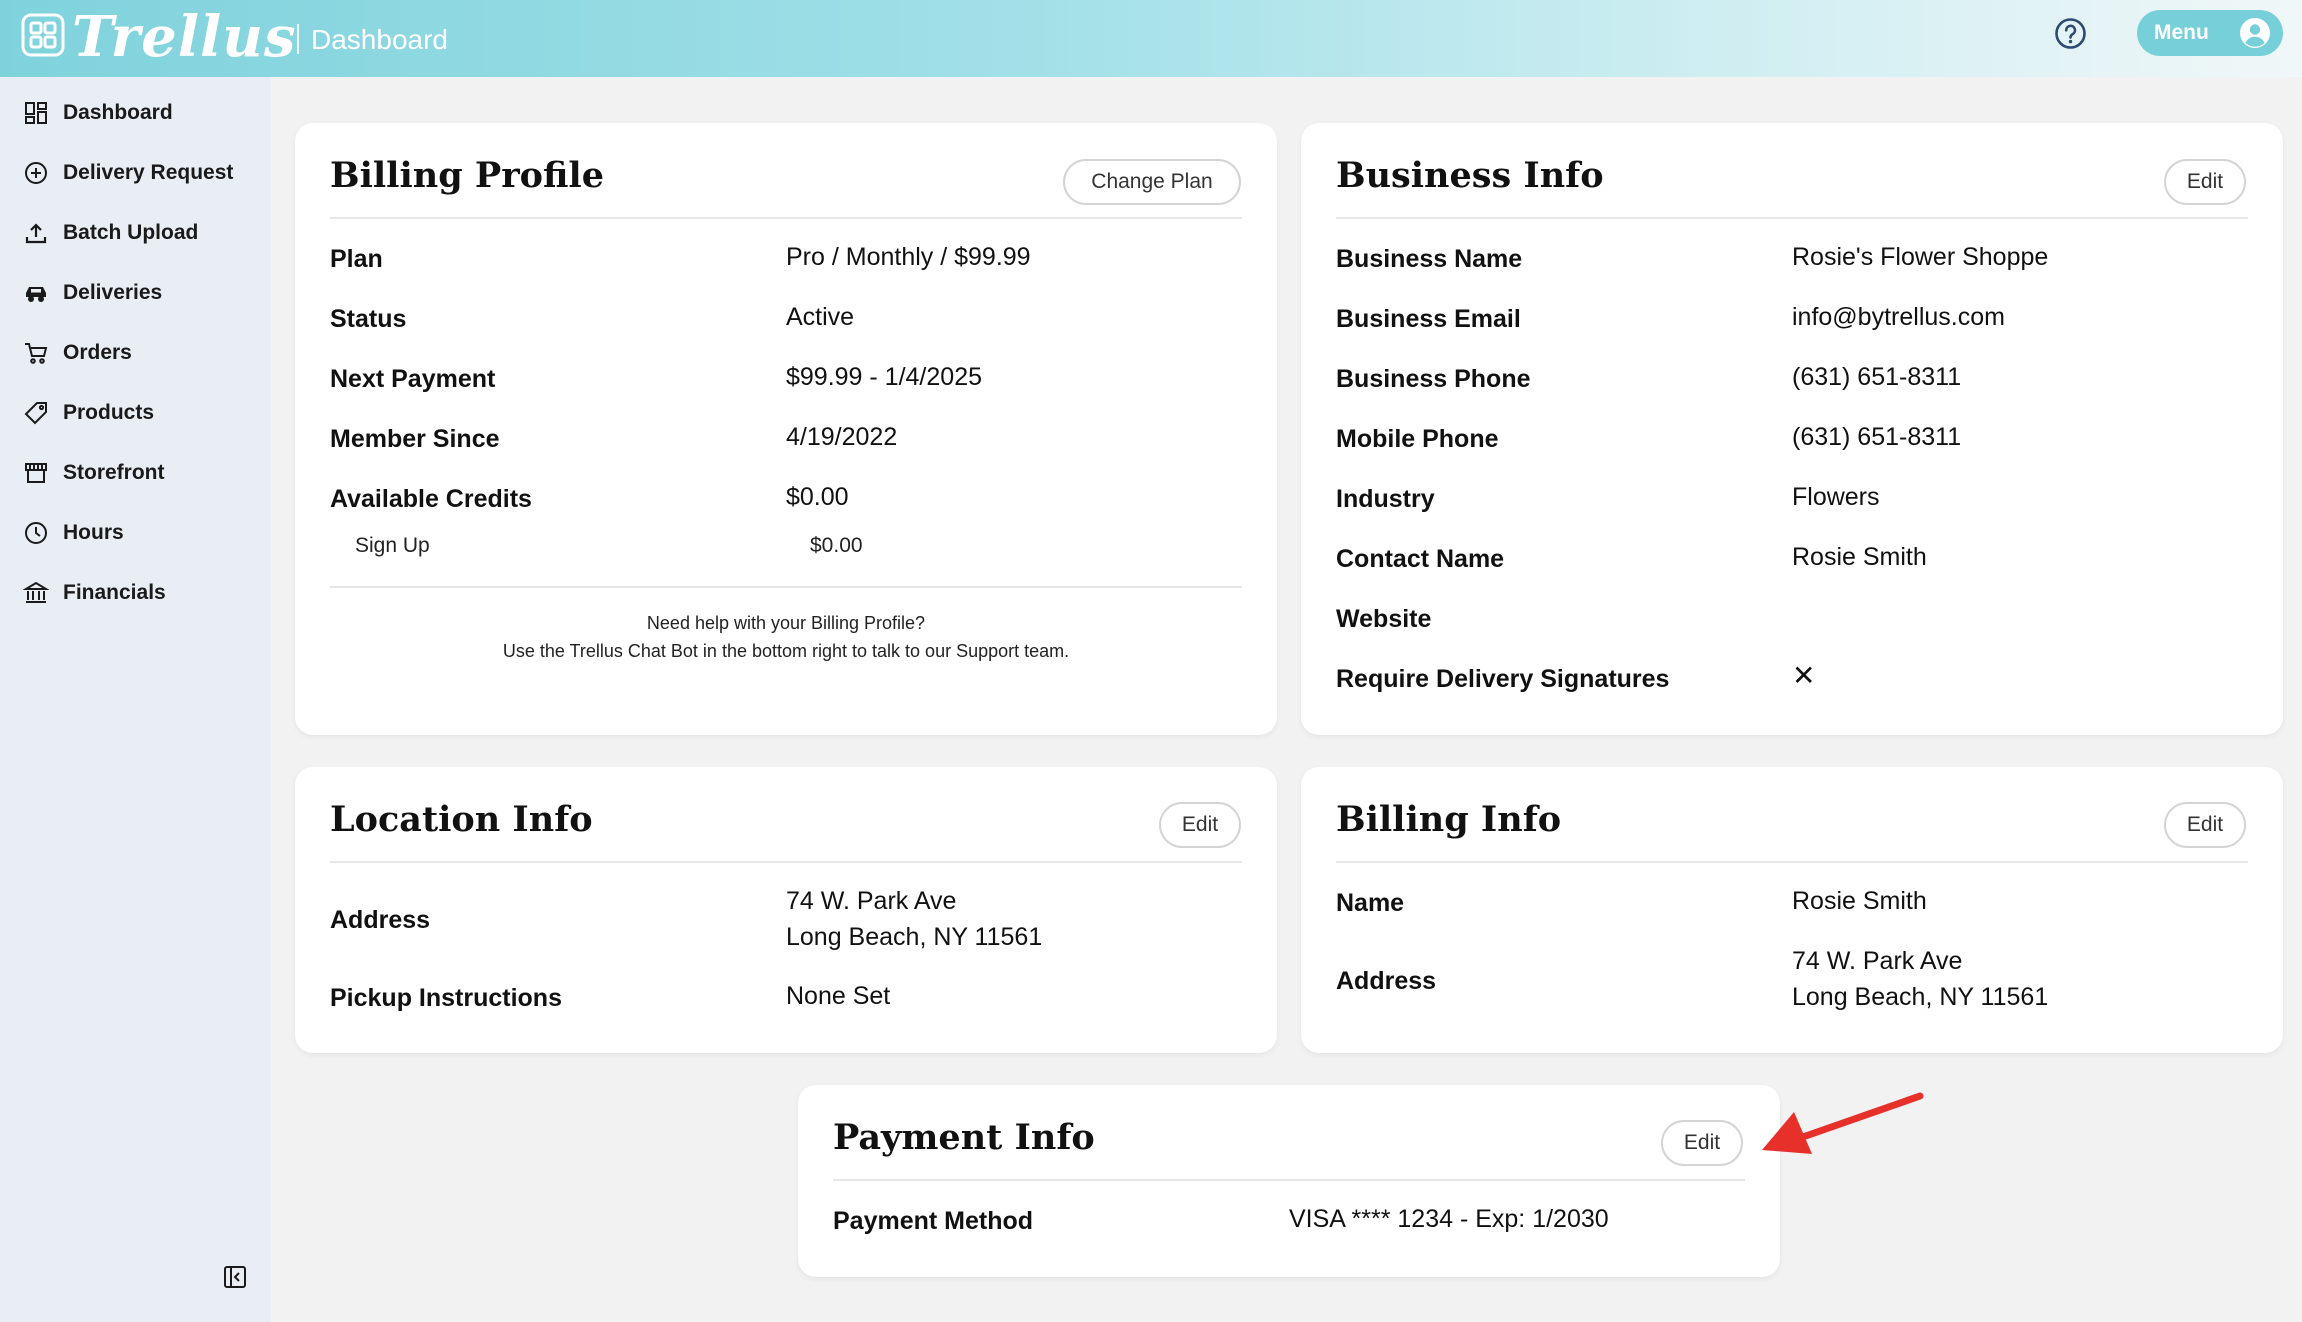 This screenshot has width=2302, height=1322. I want to click on sidebar-item-orders: Orders, so click(135, 353).